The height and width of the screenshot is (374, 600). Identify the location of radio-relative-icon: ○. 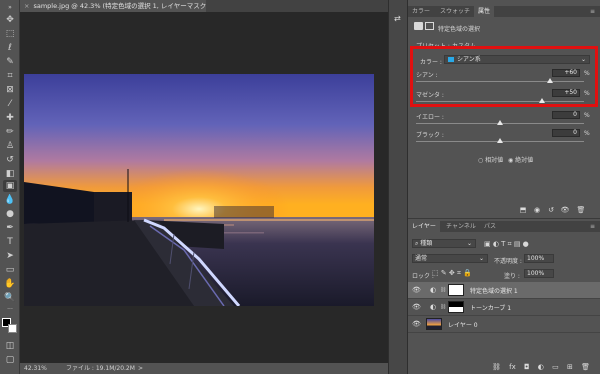
(480, 160).